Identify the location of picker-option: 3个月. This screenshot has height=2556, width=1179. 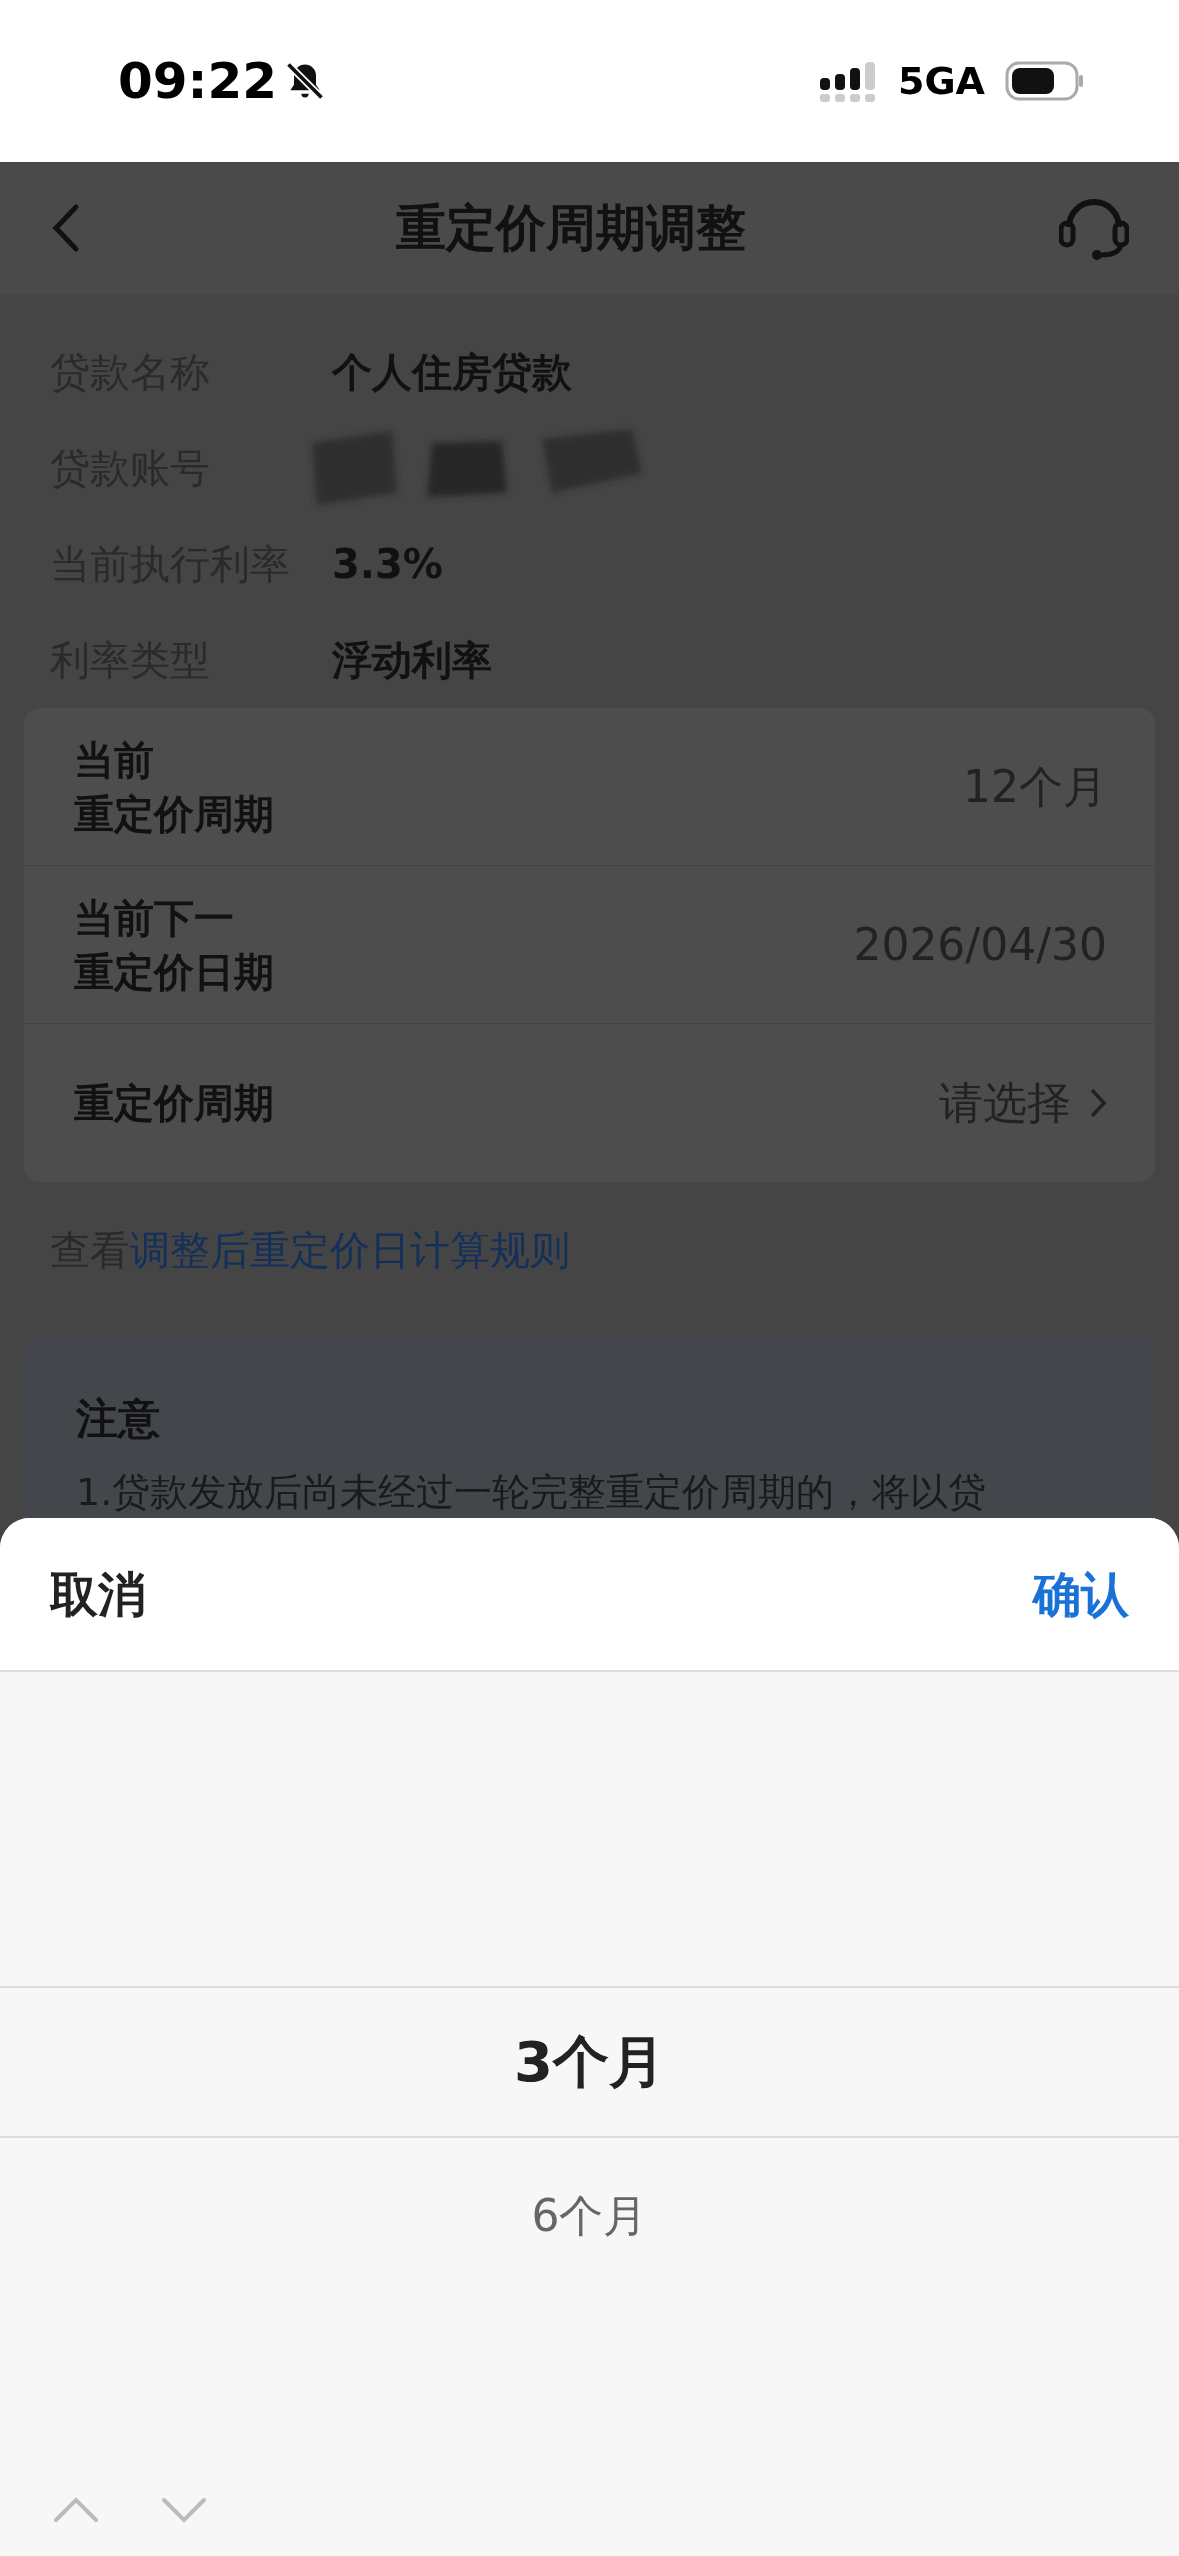
(589, 2062).